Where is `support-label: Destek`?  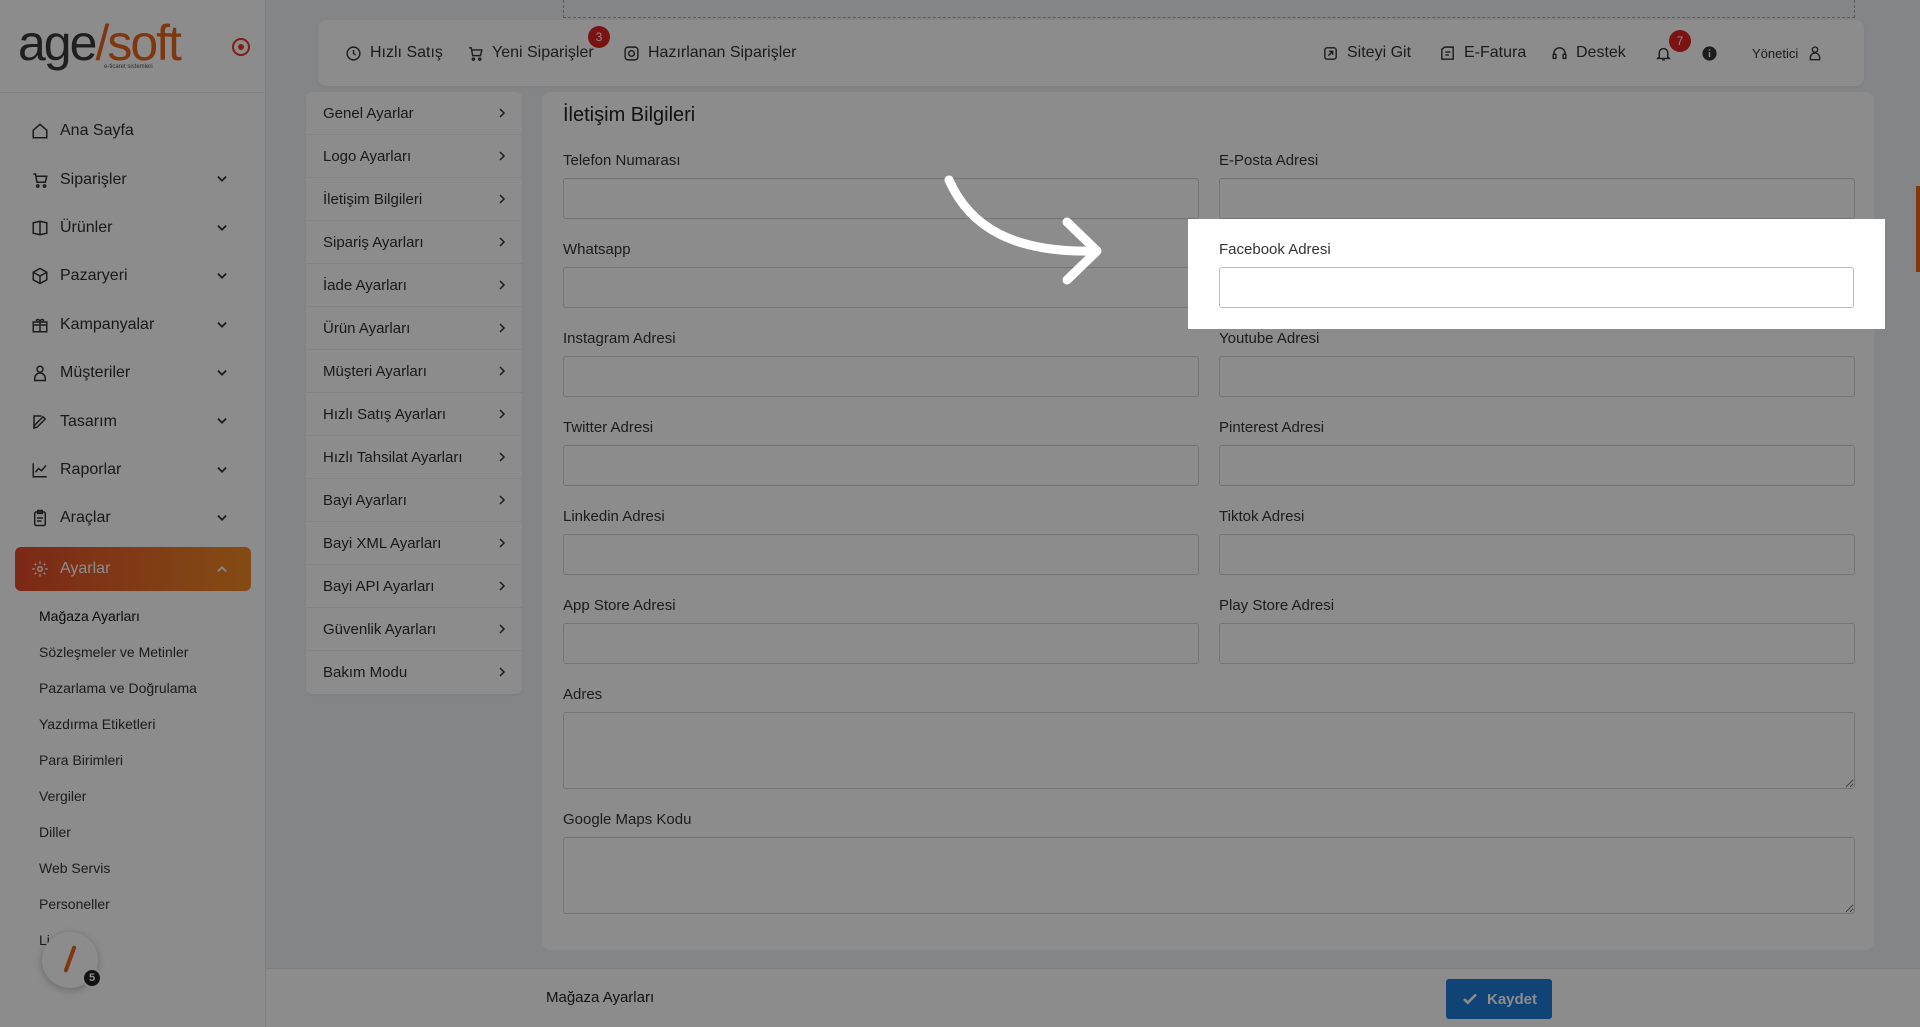 support-label: Destek is located at coordinates (1601, 52).